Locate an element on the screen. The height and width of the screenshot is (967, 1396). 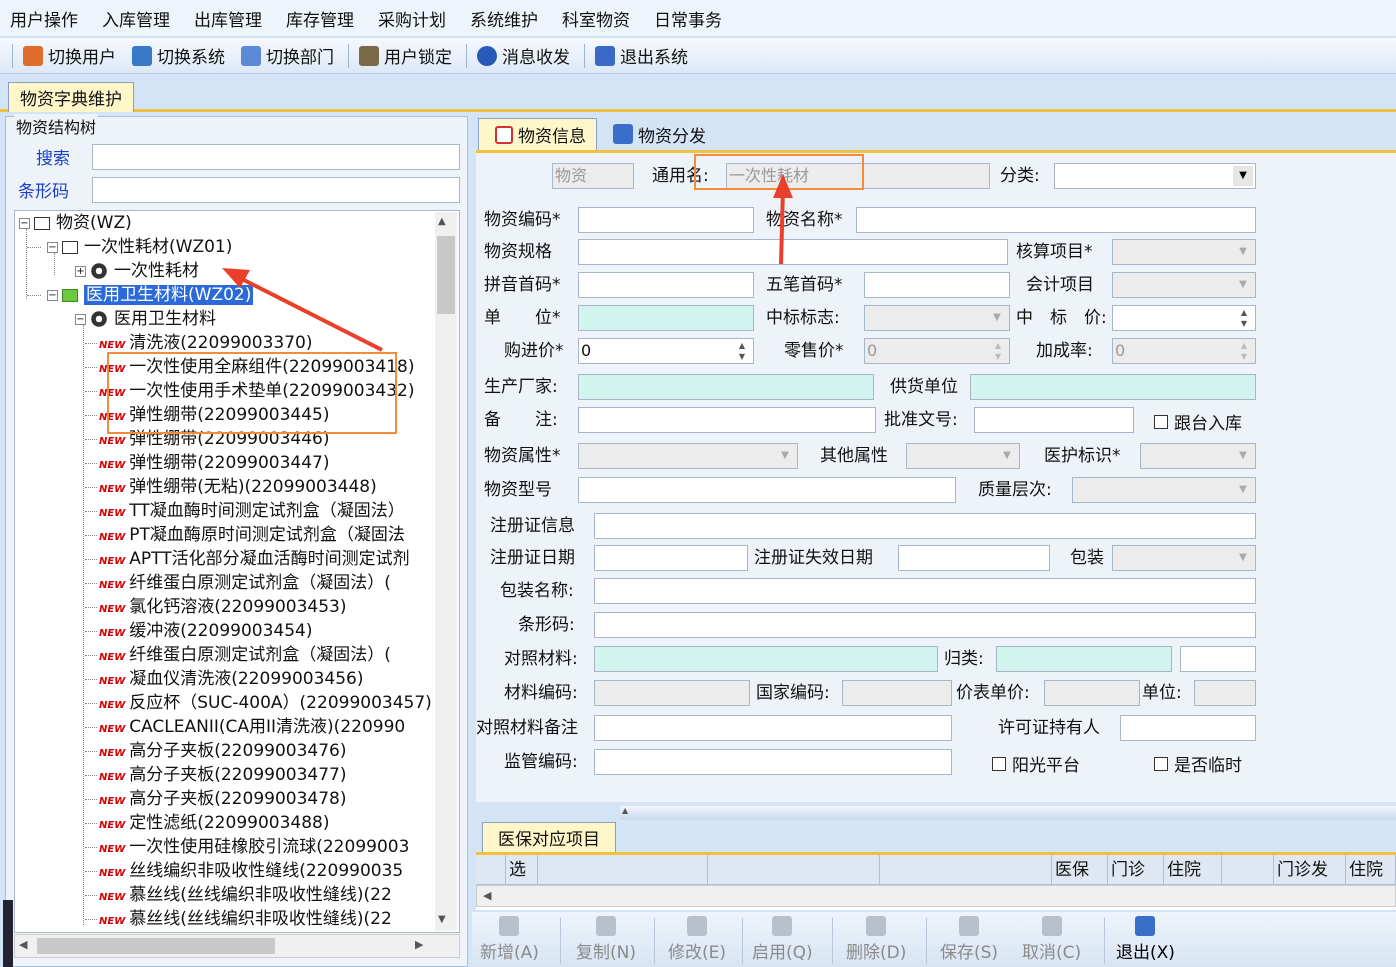
approval-number-input is located at coordinates (1054, 420).